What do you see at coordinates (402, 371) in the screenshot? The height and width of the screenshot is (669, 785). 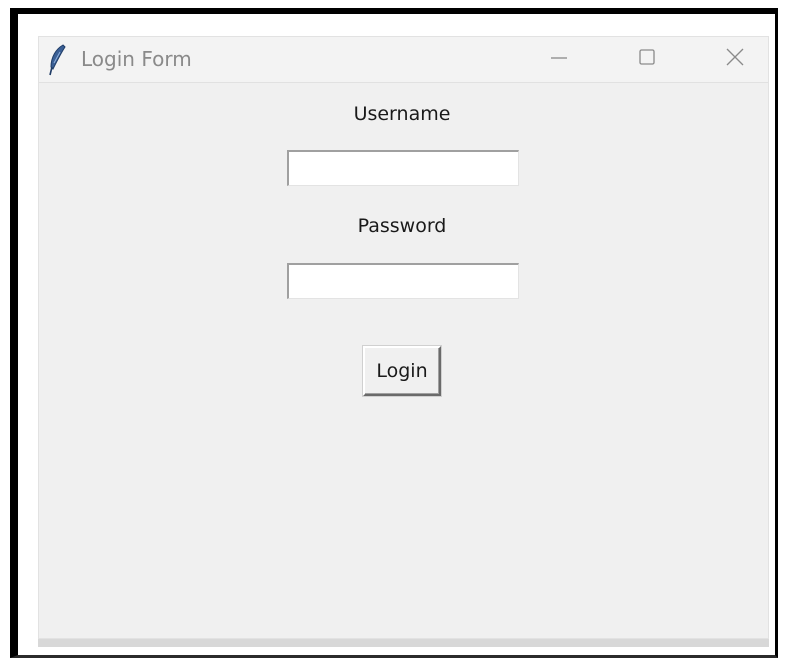 I see `login-button: Login` at bounding box center [402, 371].